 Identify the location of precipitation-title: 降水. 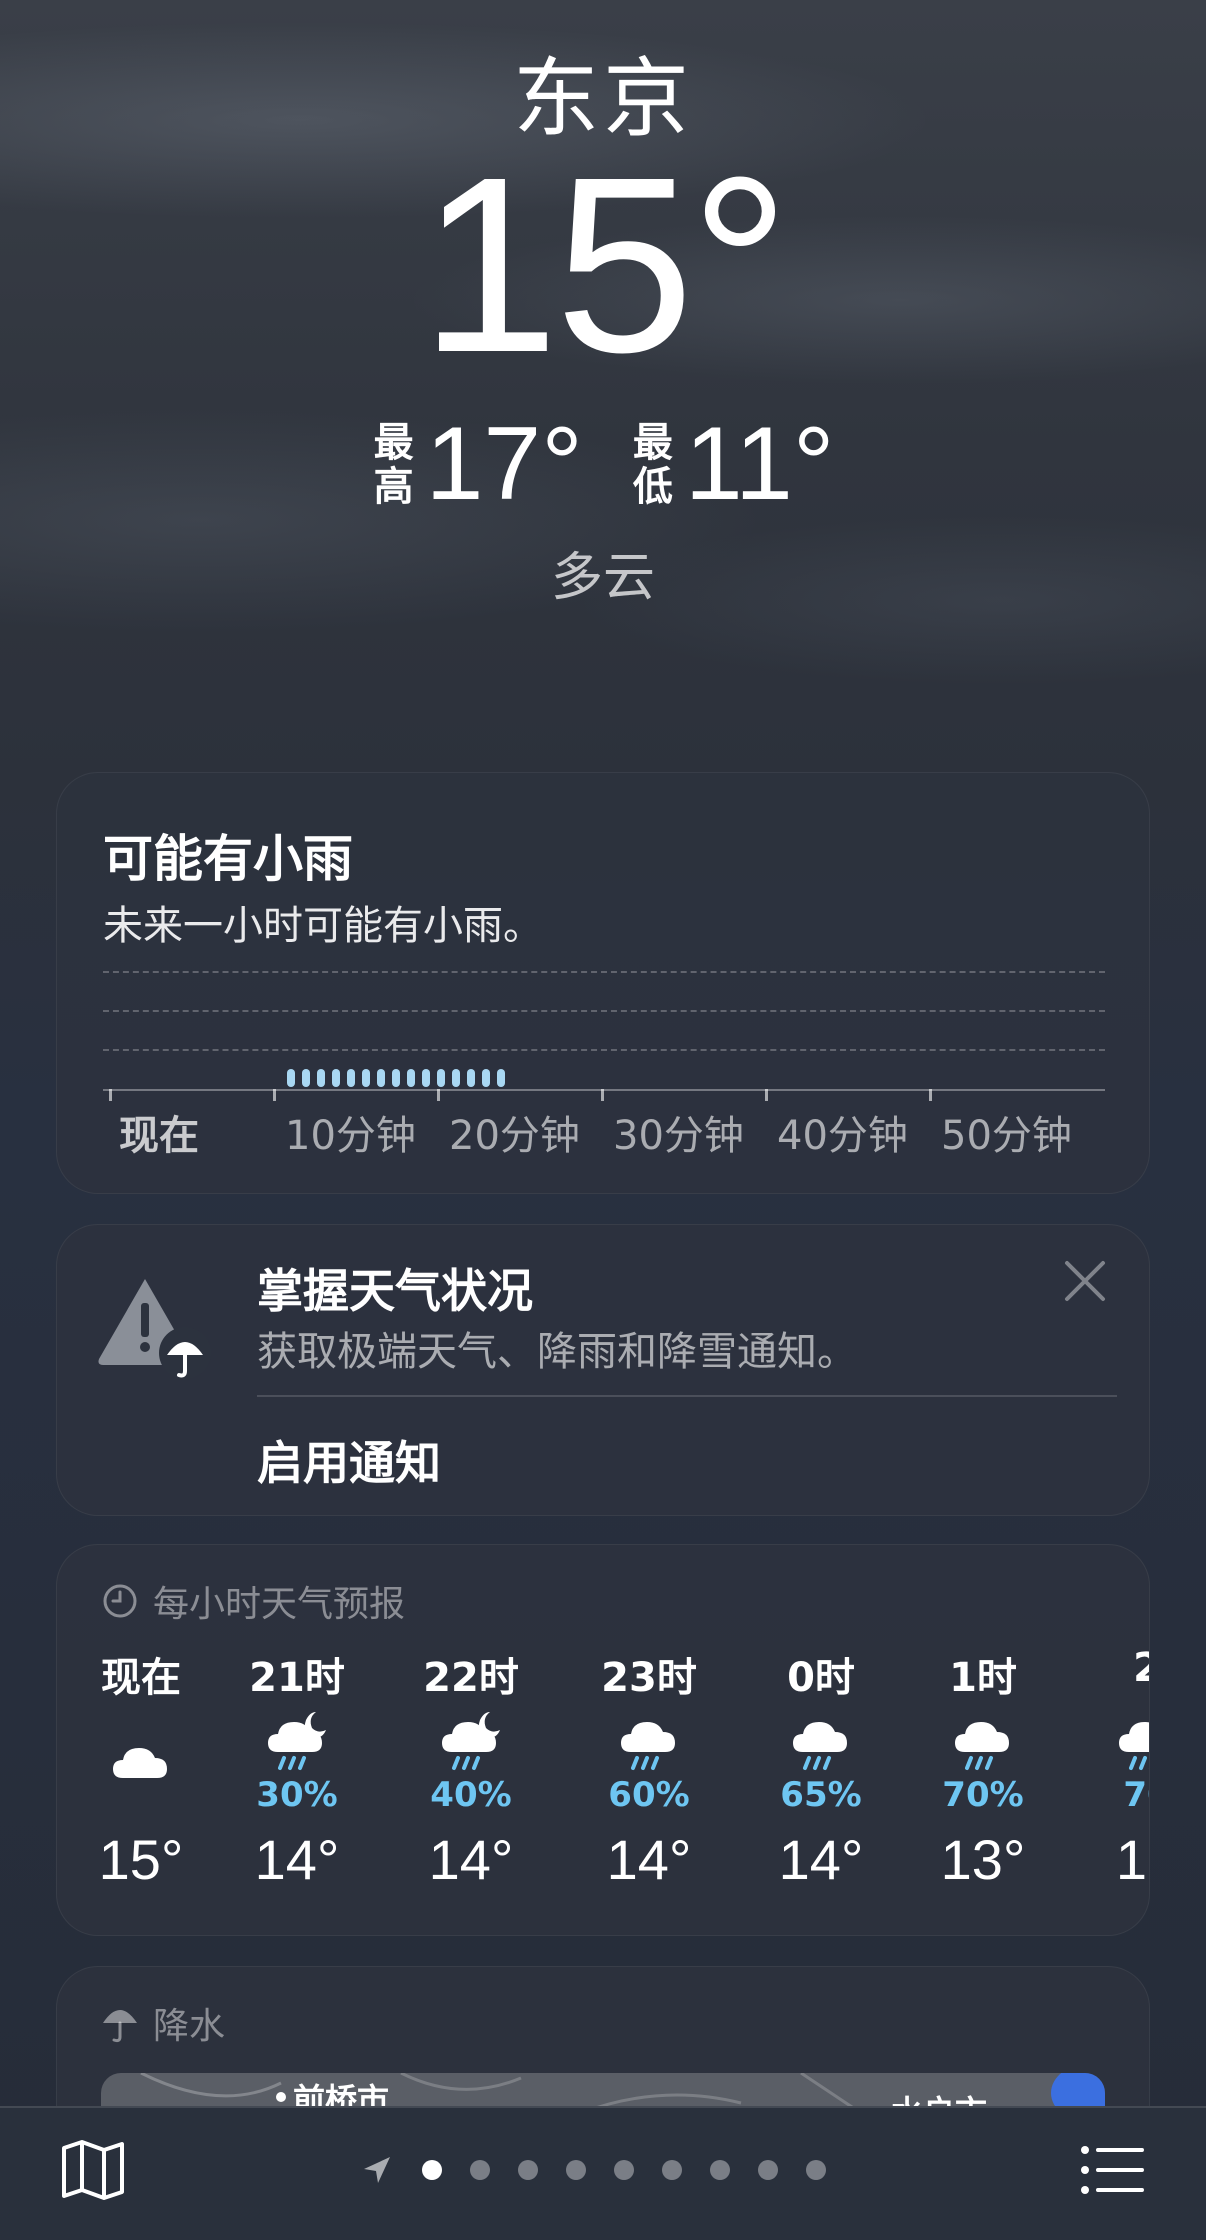
(189, 2026).